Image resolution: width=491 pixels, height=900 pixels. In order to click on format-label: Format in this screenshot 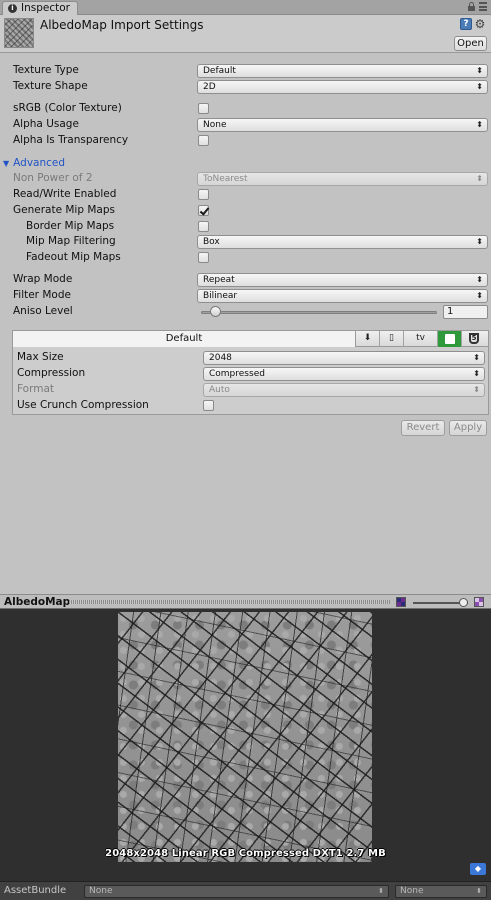, I will do `click(36, 389)`.